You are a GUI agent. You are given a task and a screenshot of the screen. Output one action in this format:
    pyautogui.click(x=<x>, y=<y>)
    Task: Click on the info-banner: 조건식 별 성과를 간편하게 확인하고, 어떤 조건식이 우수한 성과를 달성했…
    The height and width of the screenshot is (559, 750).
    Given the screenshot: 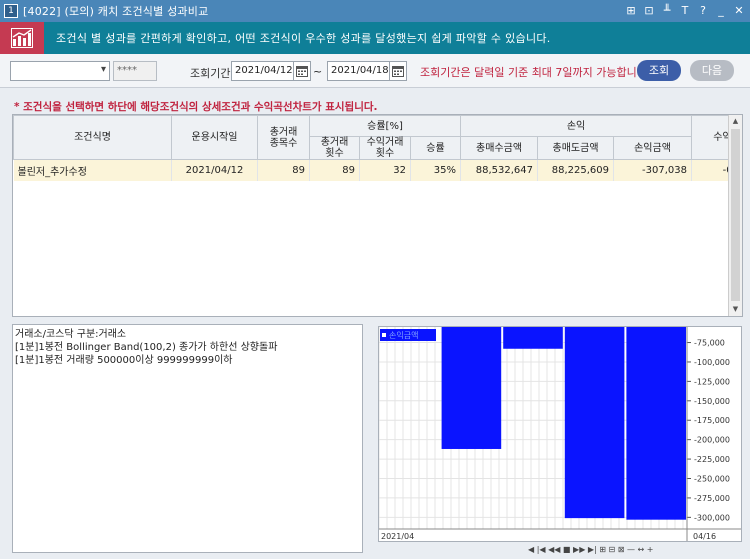 What is the action you would take?
    pyautogui.click(x=375, y=38)
    